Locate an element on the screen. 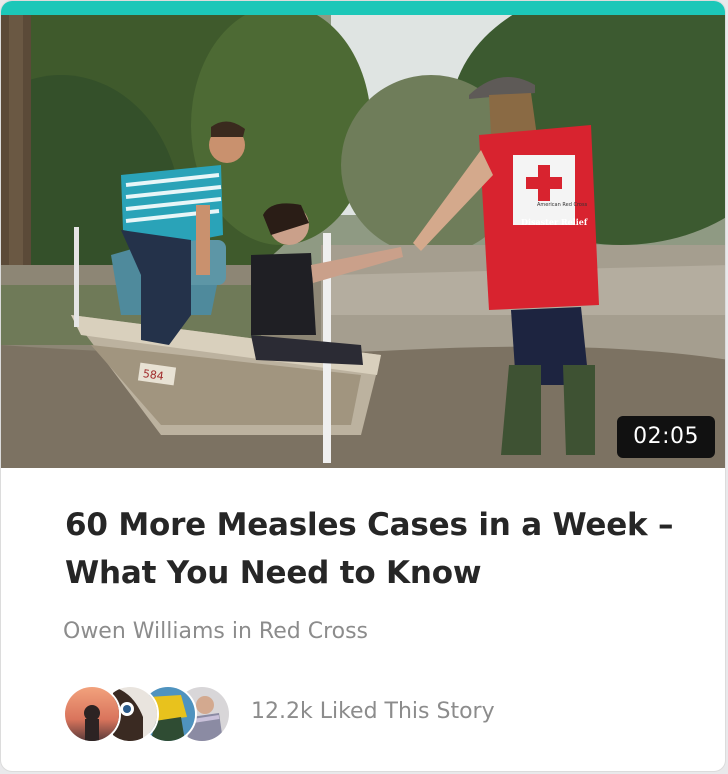  accent-bar is located at coordinates (363, 8).